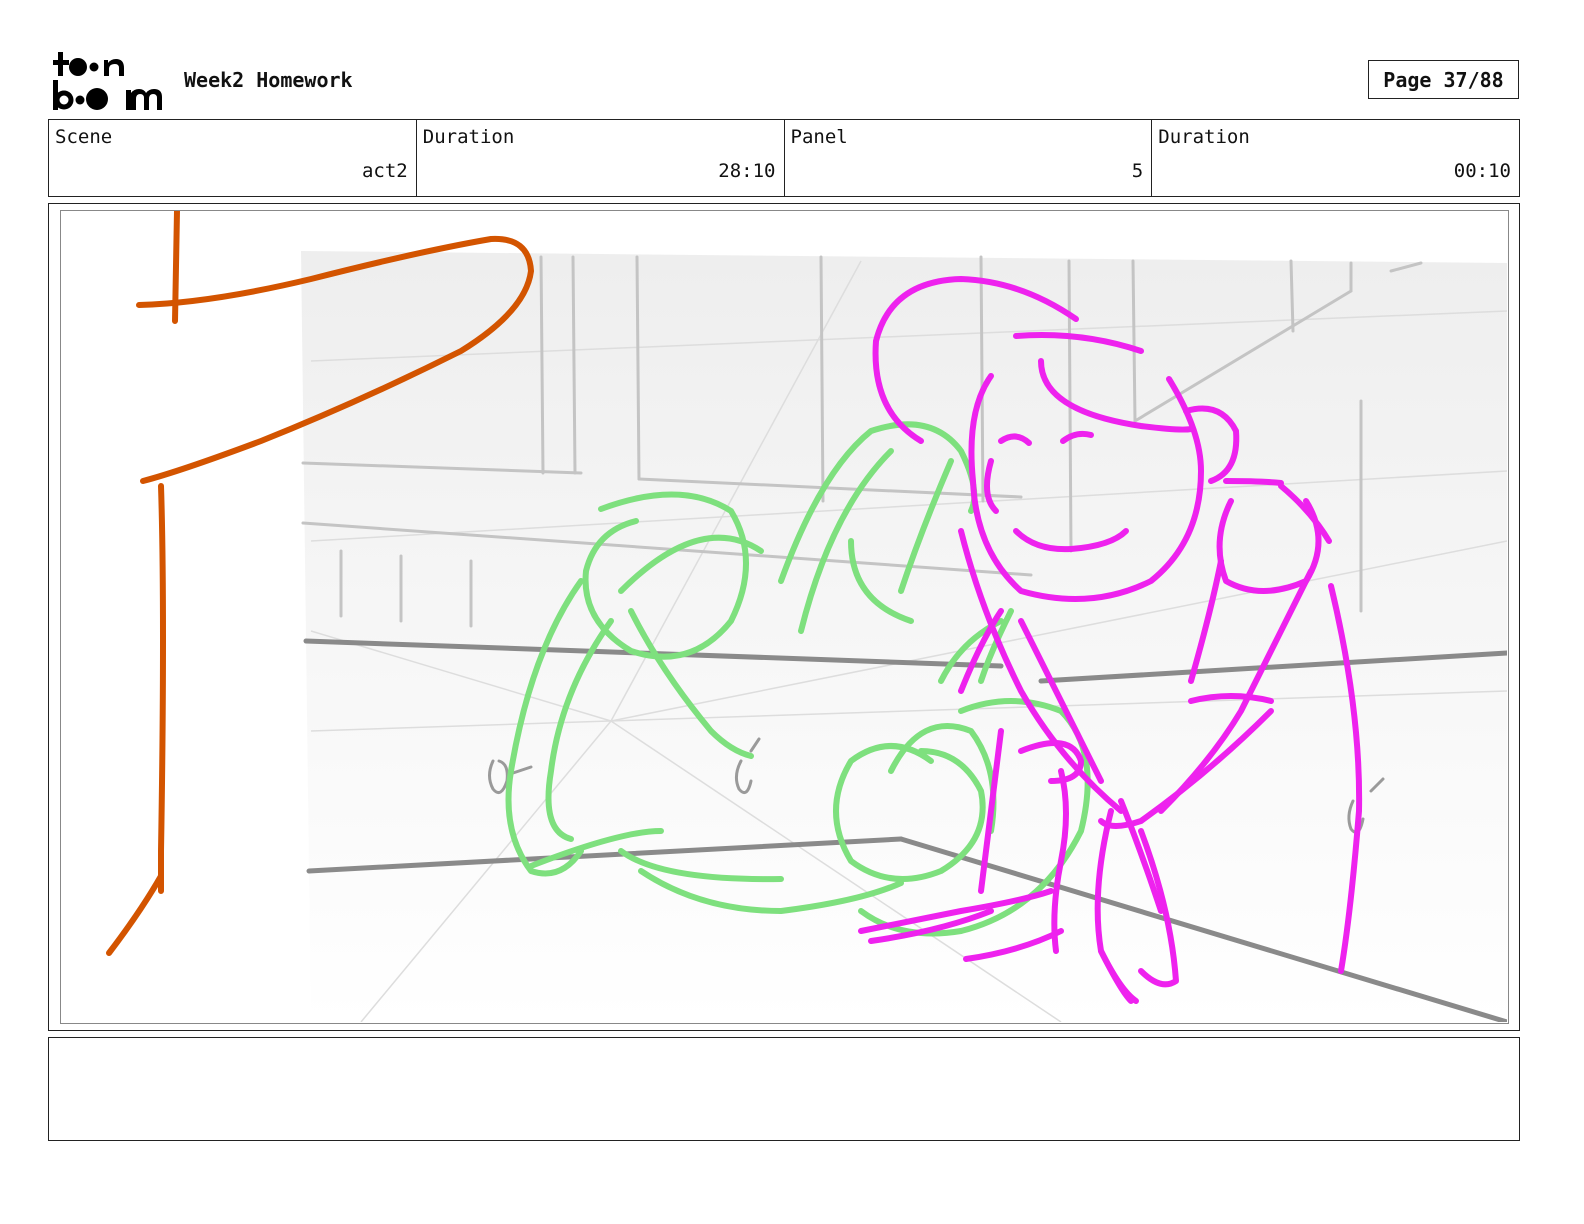 This screenshot has width=1584, height=1224. Describe the element at coordinates (107, 81) in the screenshot. I see `toon-boom-logo` at that location.